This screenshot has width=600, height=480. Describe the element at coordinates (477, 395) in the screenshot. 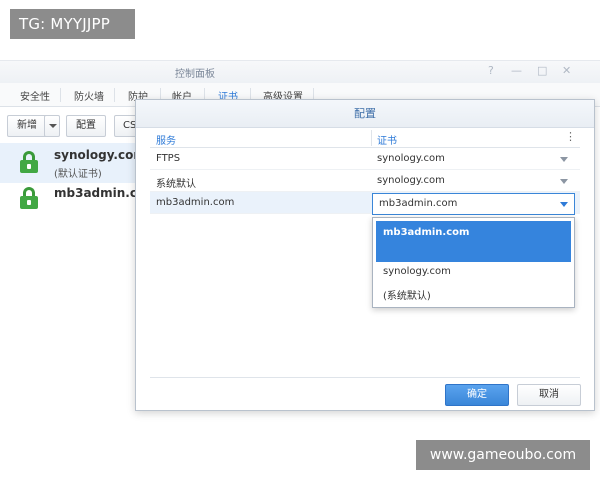

I see `ok-button: 确定` at that location.